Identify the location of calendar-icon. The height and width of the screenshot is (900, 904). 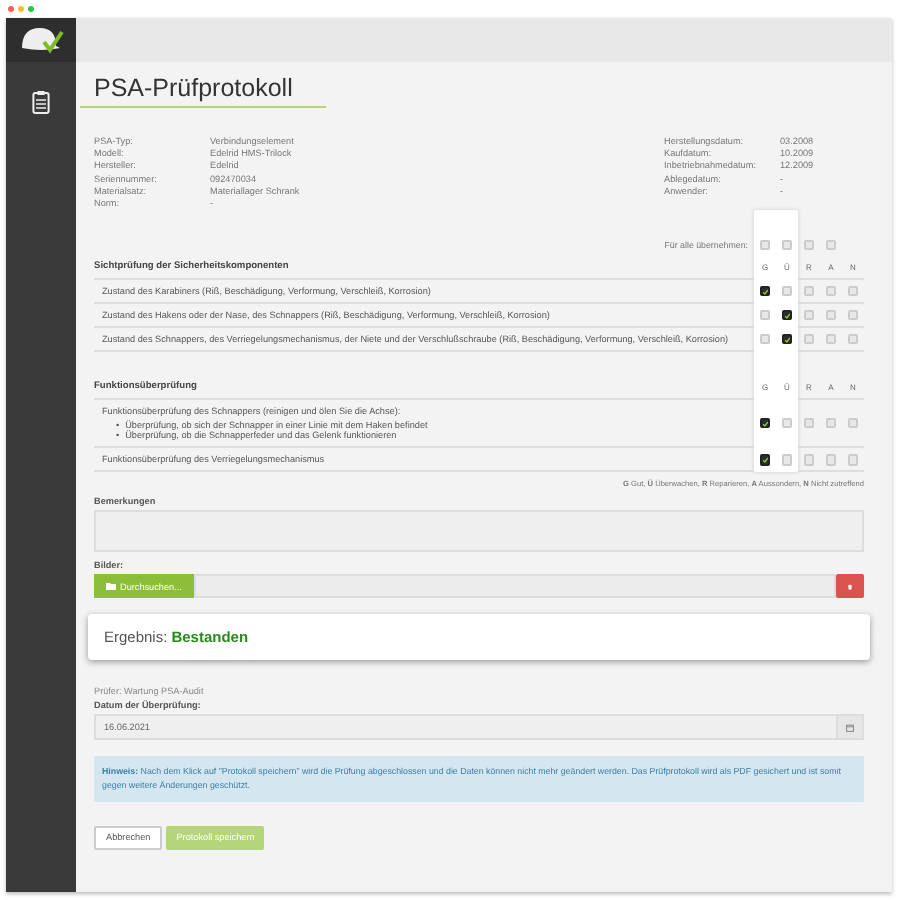
(850, 727).